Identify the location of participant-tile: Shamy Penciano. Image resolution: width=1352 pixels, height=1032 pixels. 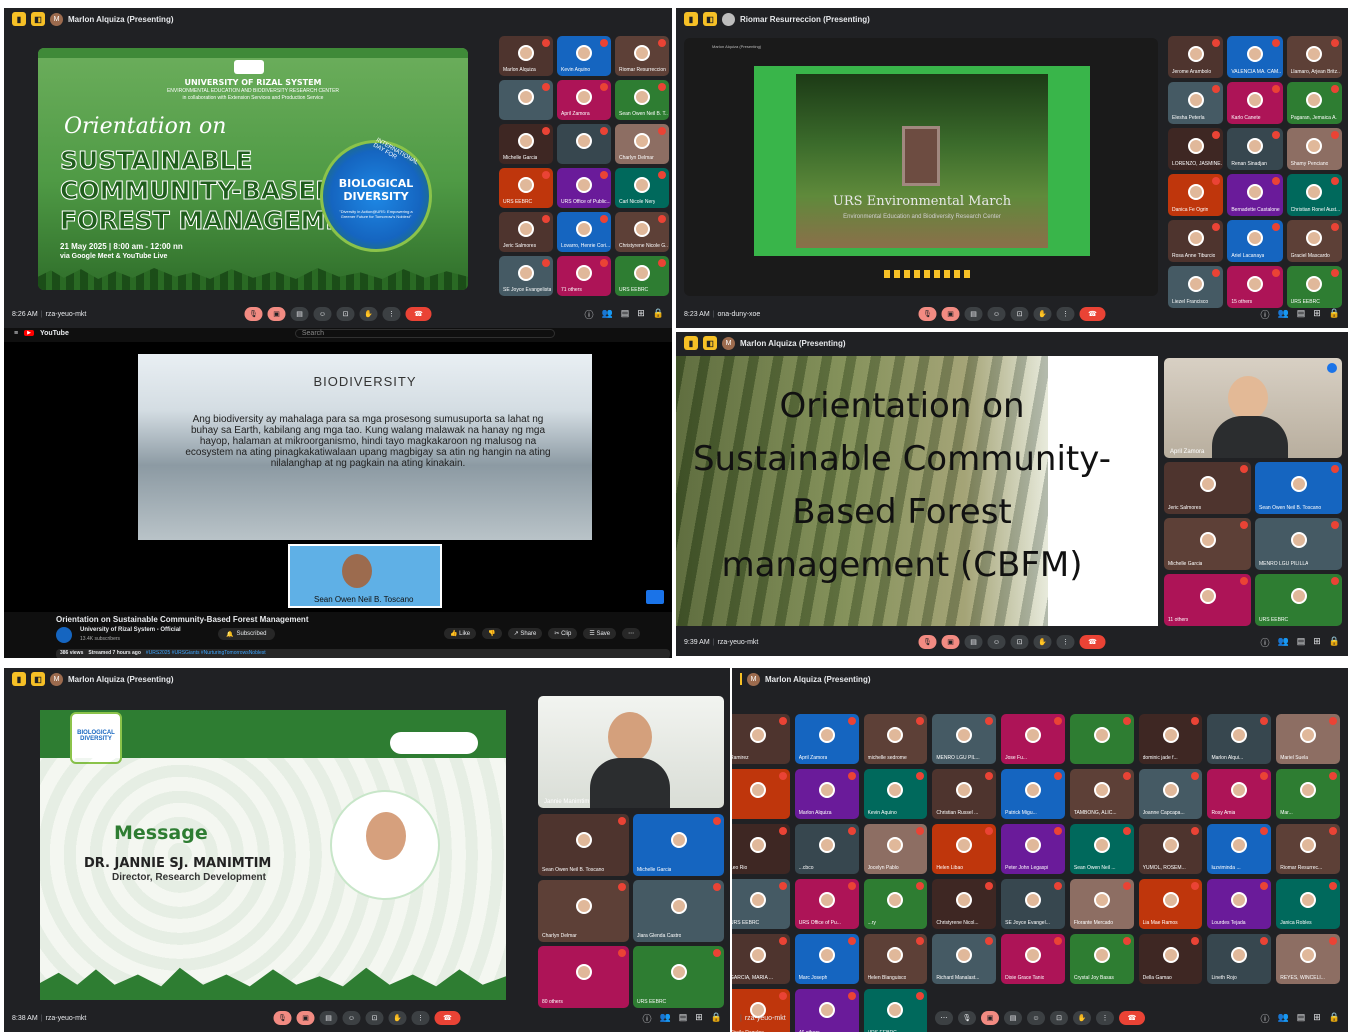
(1314, 149).